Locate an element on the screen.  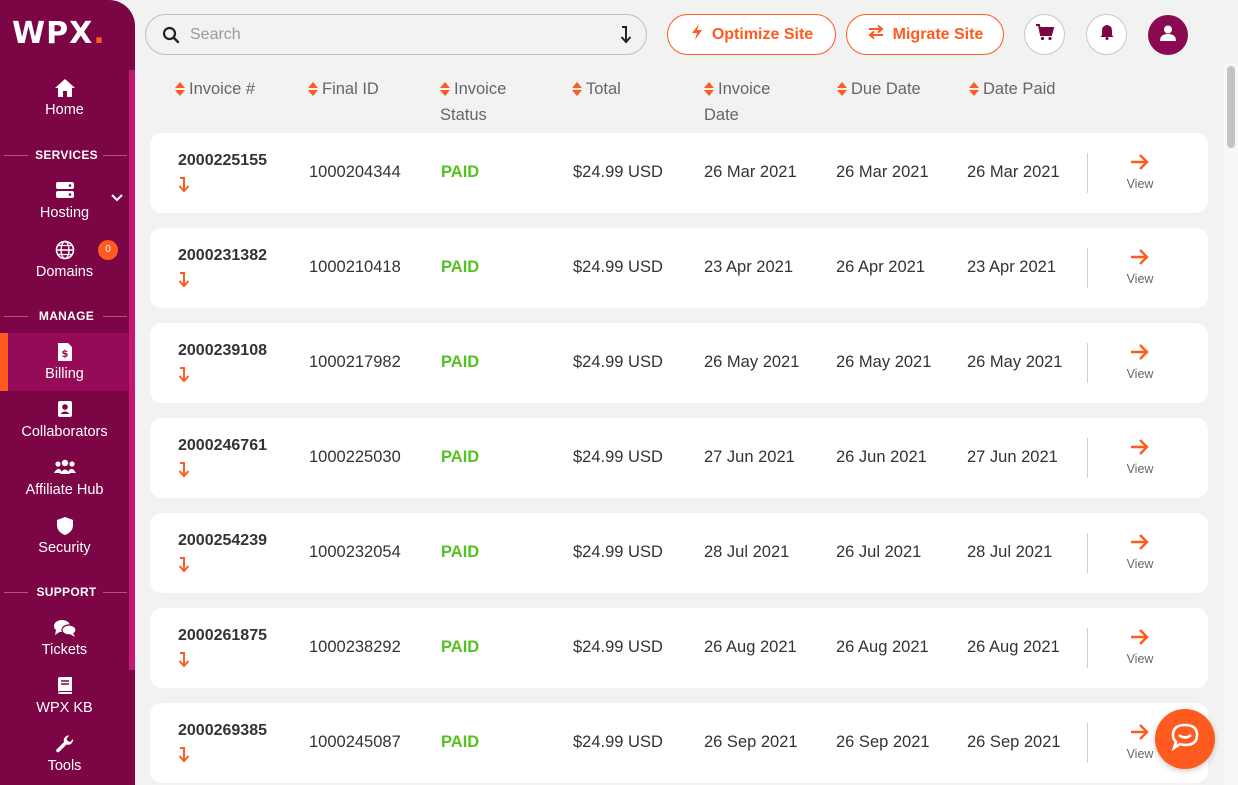
final-id: 1000238292 is located at coordinates (355, 647).